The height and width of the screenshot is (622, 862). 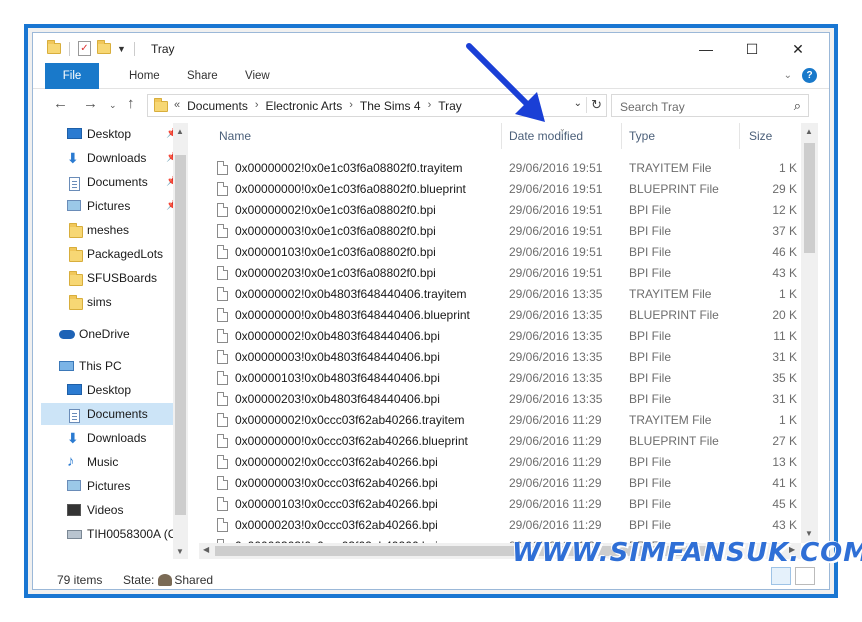 What do you see at coordinates (103, 486) in the screenshot?
I see `nav-pc-pictures: Pictures` at bounding box center [103, 486].